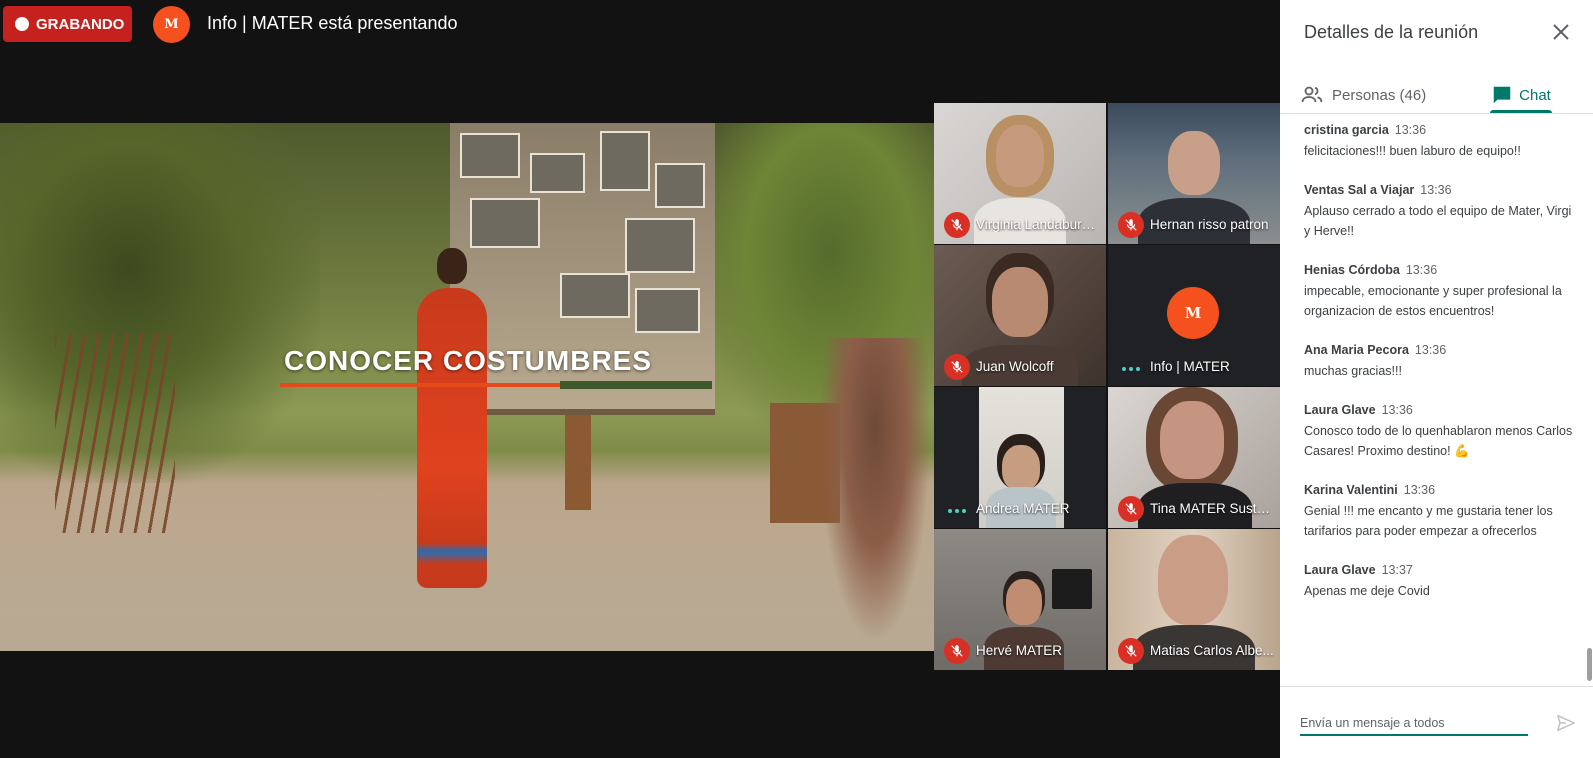 This screenshot has height=758, width=1593. What do you see at coordinates (1209, 224) in the screenshot?
I see `participant-name: Hernan risso patron` at bounding box center [1209, 224].